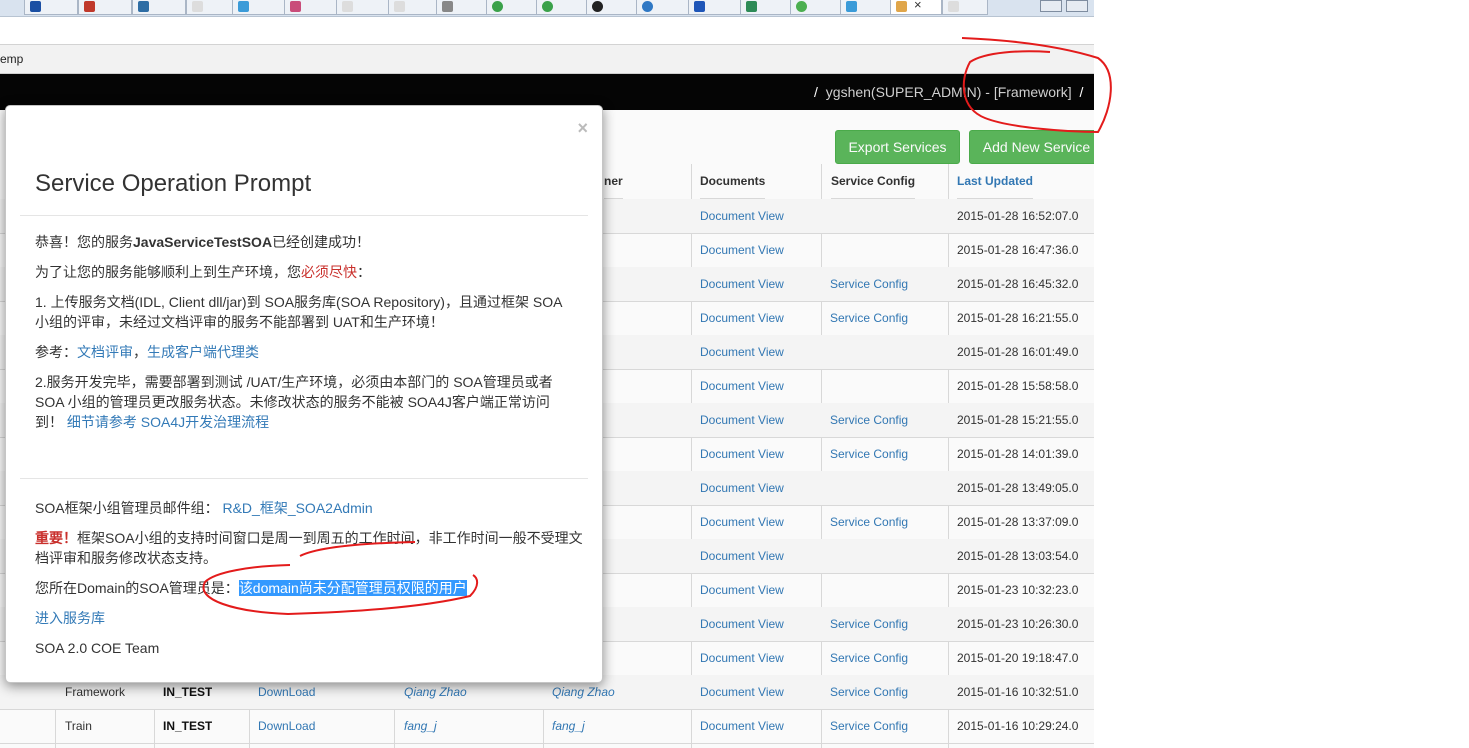 This screenshot has width=1469, height=748. I want to click on tab-close-icon: ×, so click(918, 6).